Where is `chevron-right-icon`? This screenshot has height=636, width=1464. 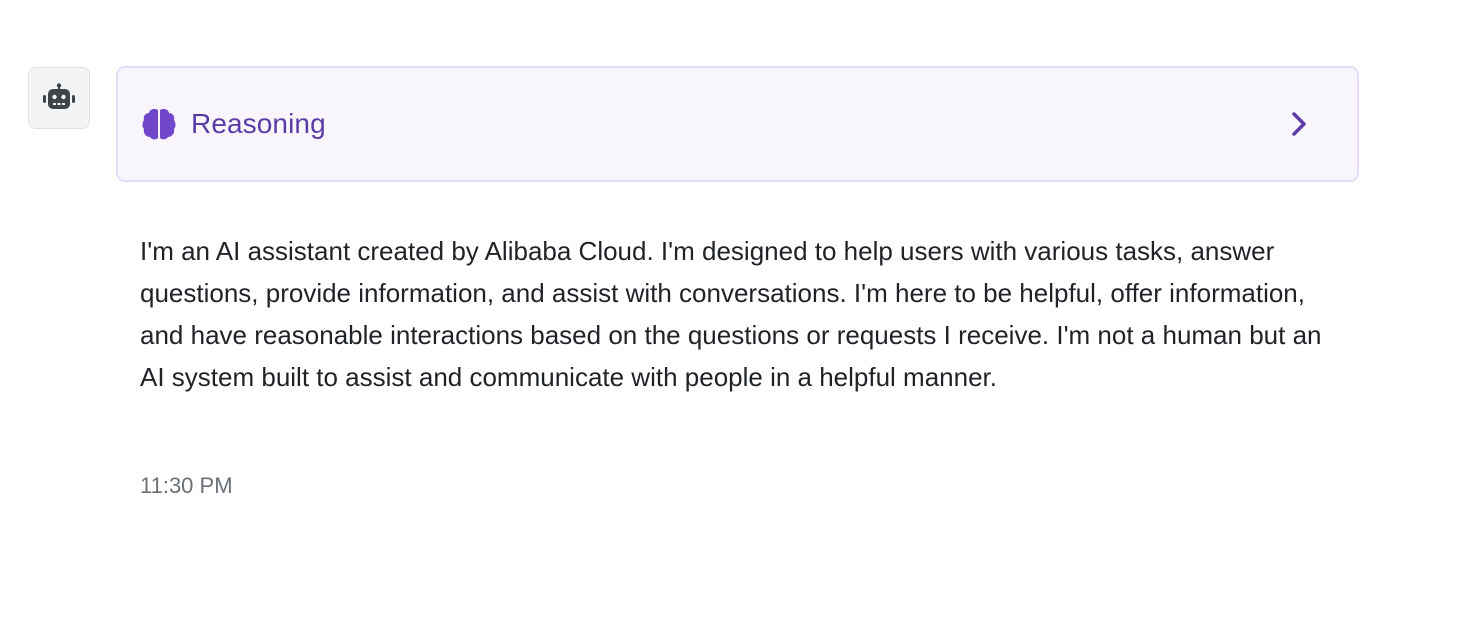
chevron-right-icon is located at coordinates (1299, 124).